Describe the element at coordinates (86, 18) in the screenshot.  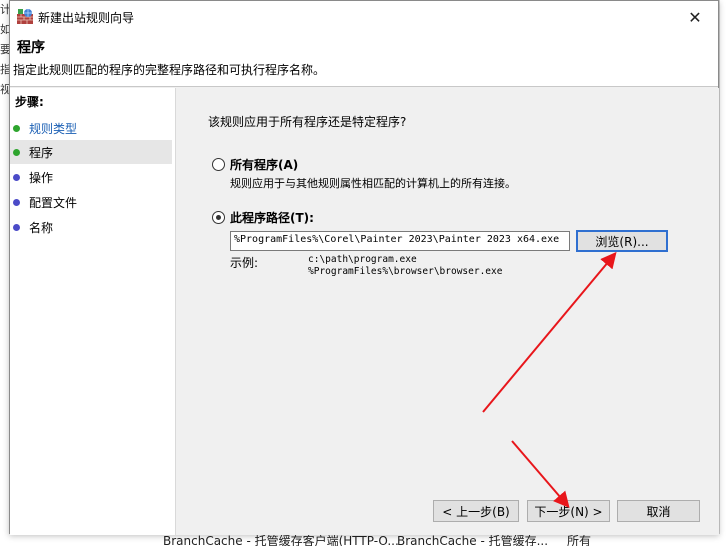
I see `window-title: 新建出站规则向导` at that location.